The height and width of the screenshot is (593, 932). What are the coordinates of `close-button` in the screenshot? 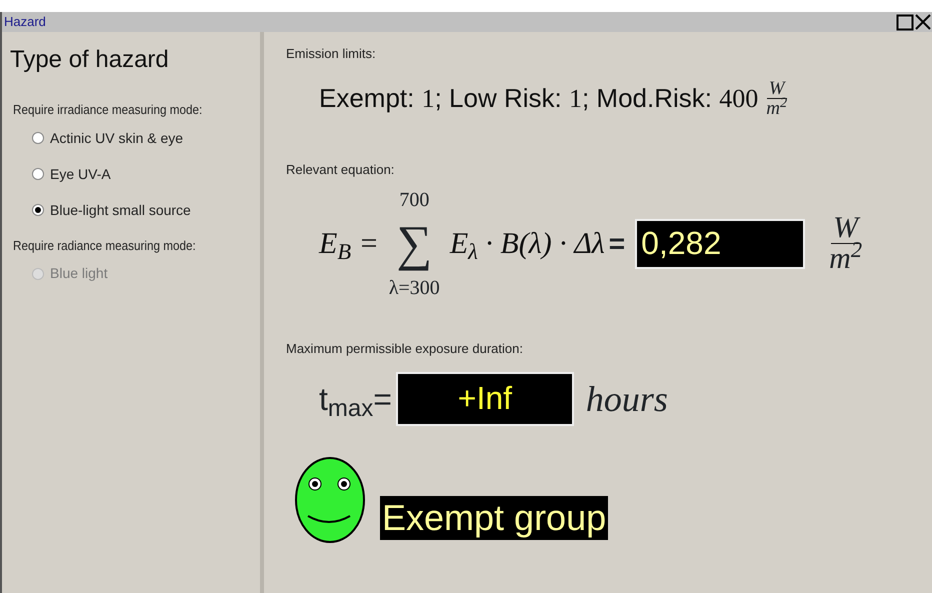 It's located at (923, 22).